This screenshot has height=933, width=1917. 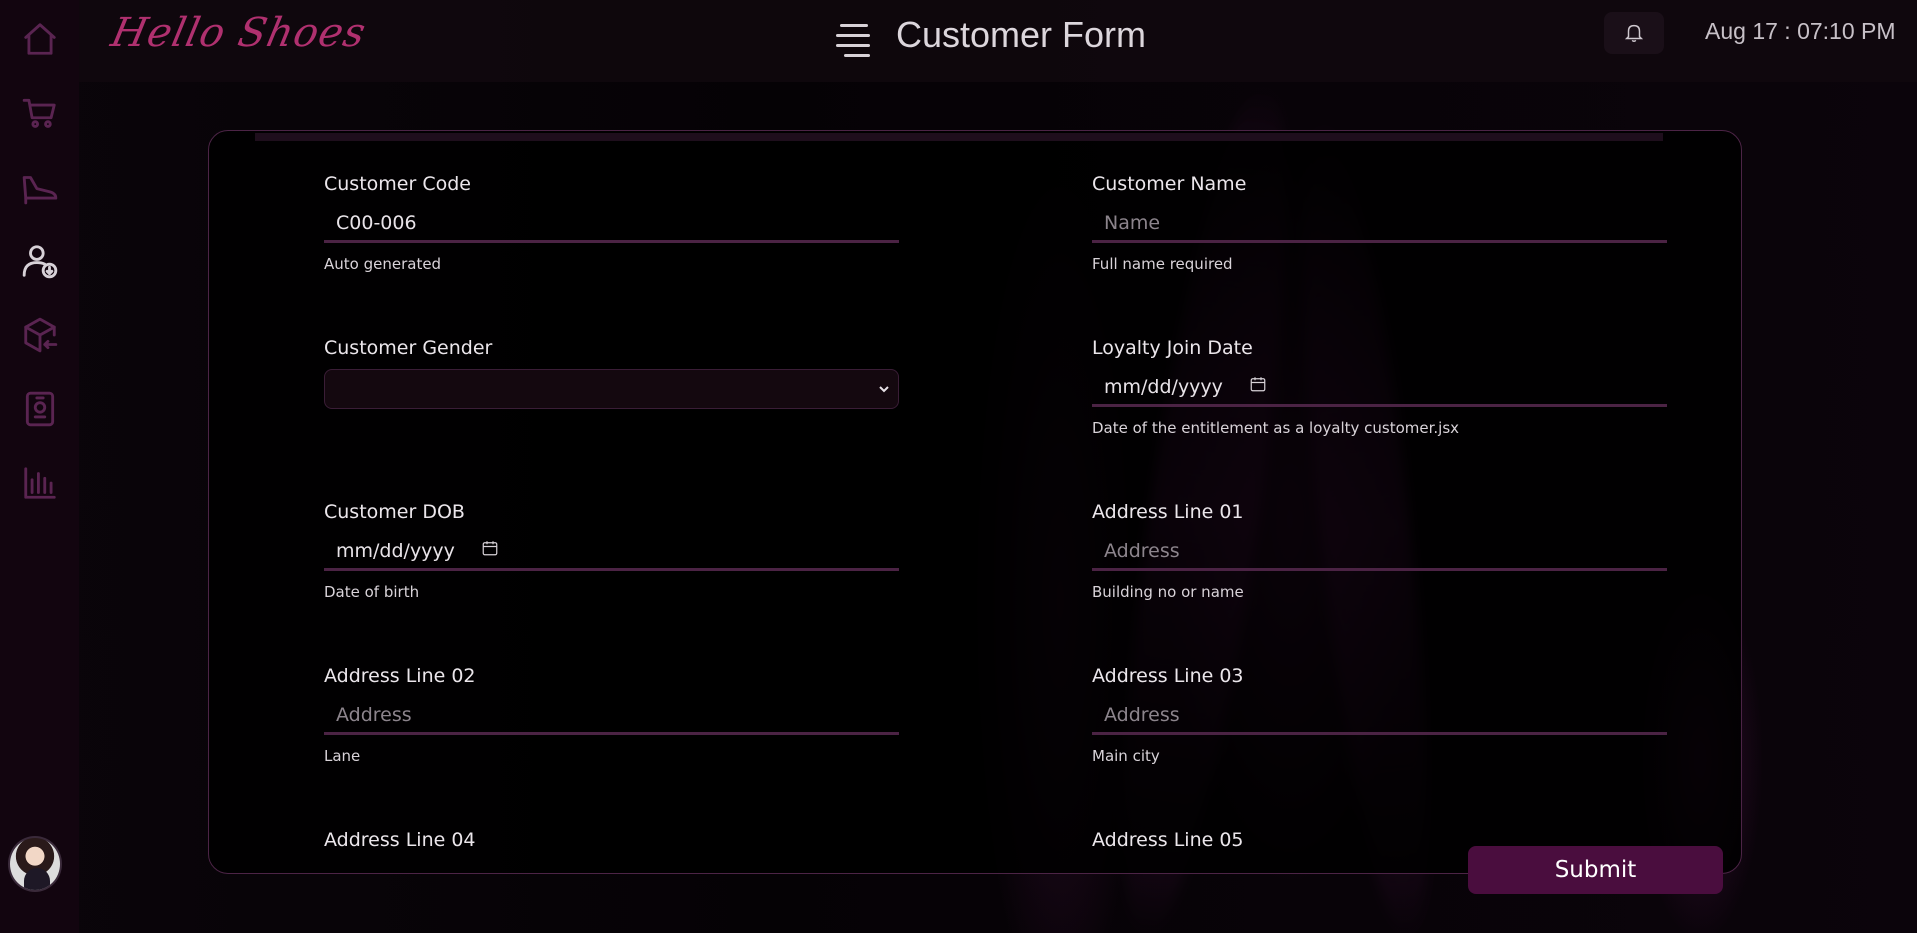 I want to click on address-line-04-label: Address Line 04, so click(x=400, y=840).